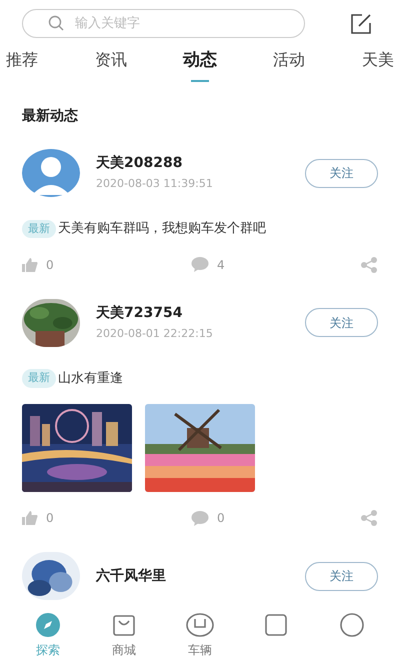 This screenshot has width=400, height=666. I want to click on search-icon, so click(56, 23).